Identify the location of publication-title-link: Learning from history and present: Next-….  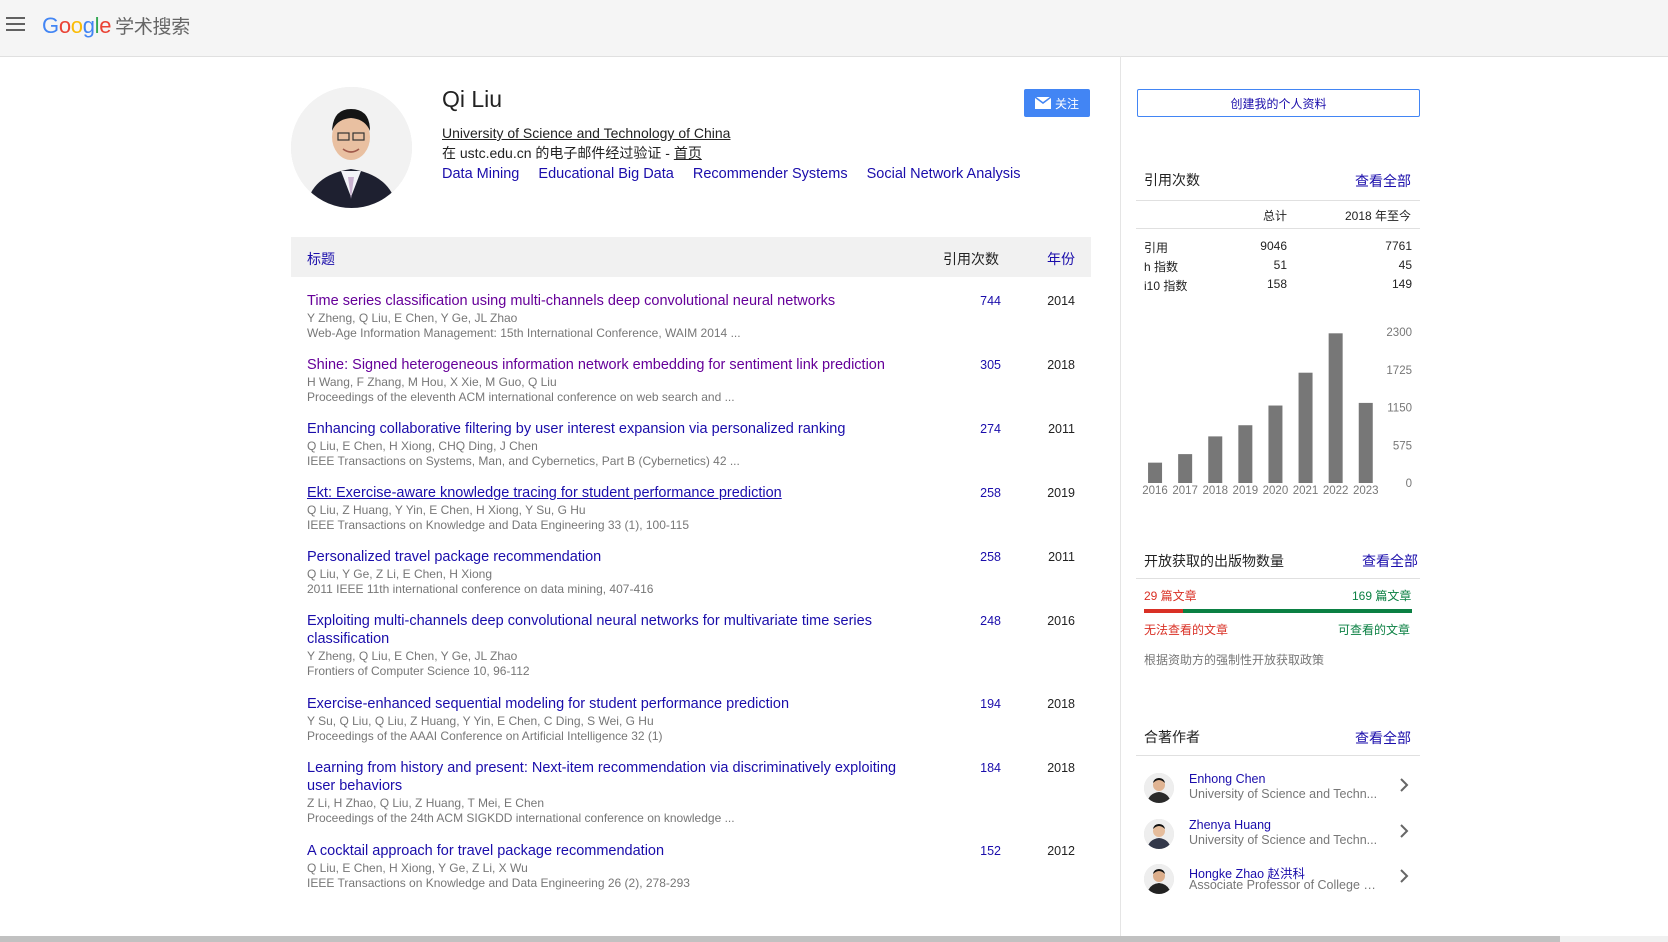
(617, 777).